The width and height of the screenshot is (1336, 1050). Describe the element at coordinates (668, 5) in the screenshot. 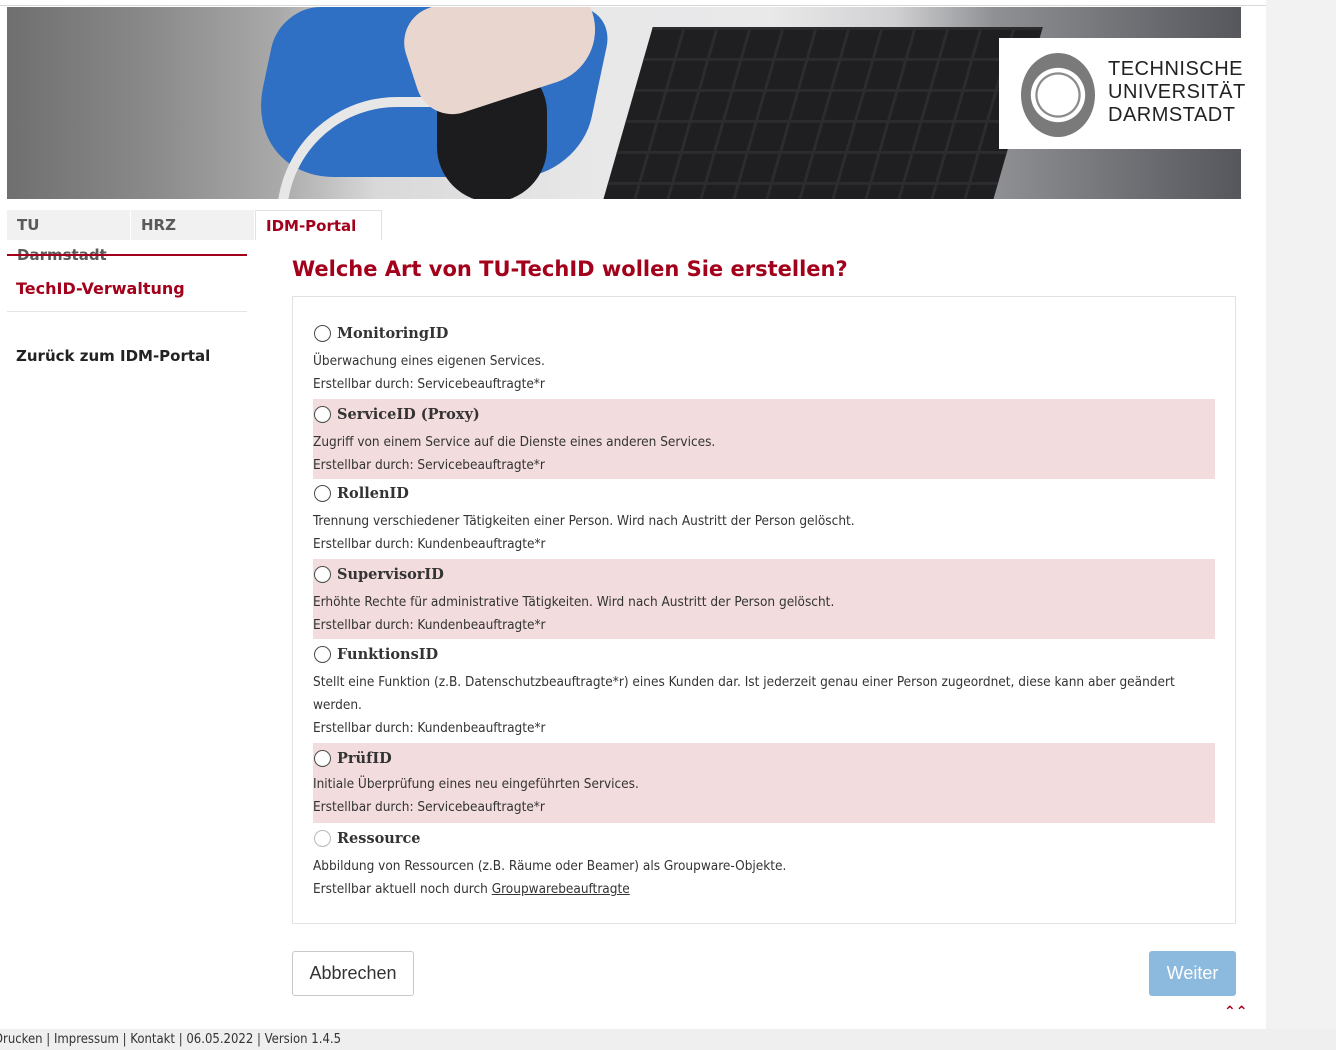

I see `top-divider` at that location.